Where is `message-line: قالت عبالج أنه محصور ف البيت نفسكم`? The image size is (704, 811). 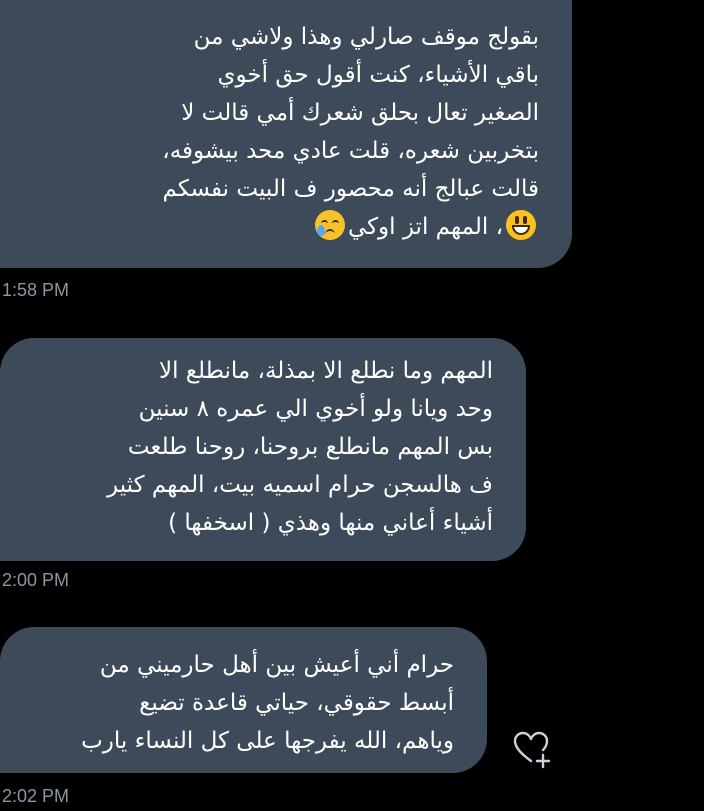 message-line: قالت عبالج أنه محصور ف البيت نفسكم is located at coordinates (350, 189).